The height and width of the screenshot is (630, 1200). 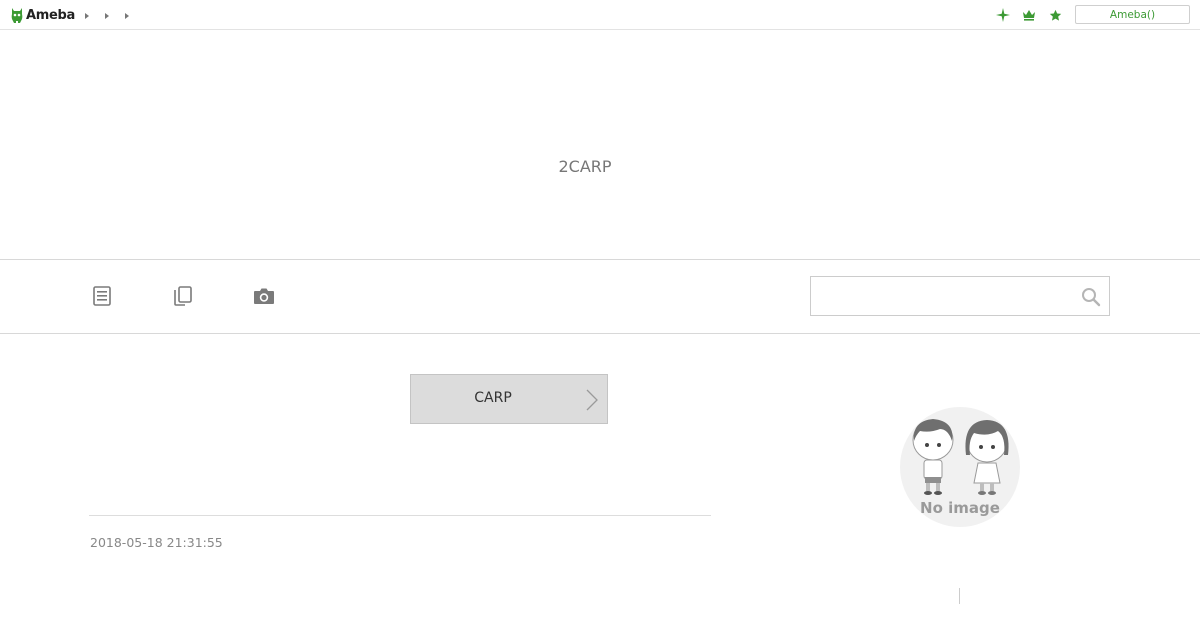 I want to click on no-image-label: No image, so click(x=960, y=508).